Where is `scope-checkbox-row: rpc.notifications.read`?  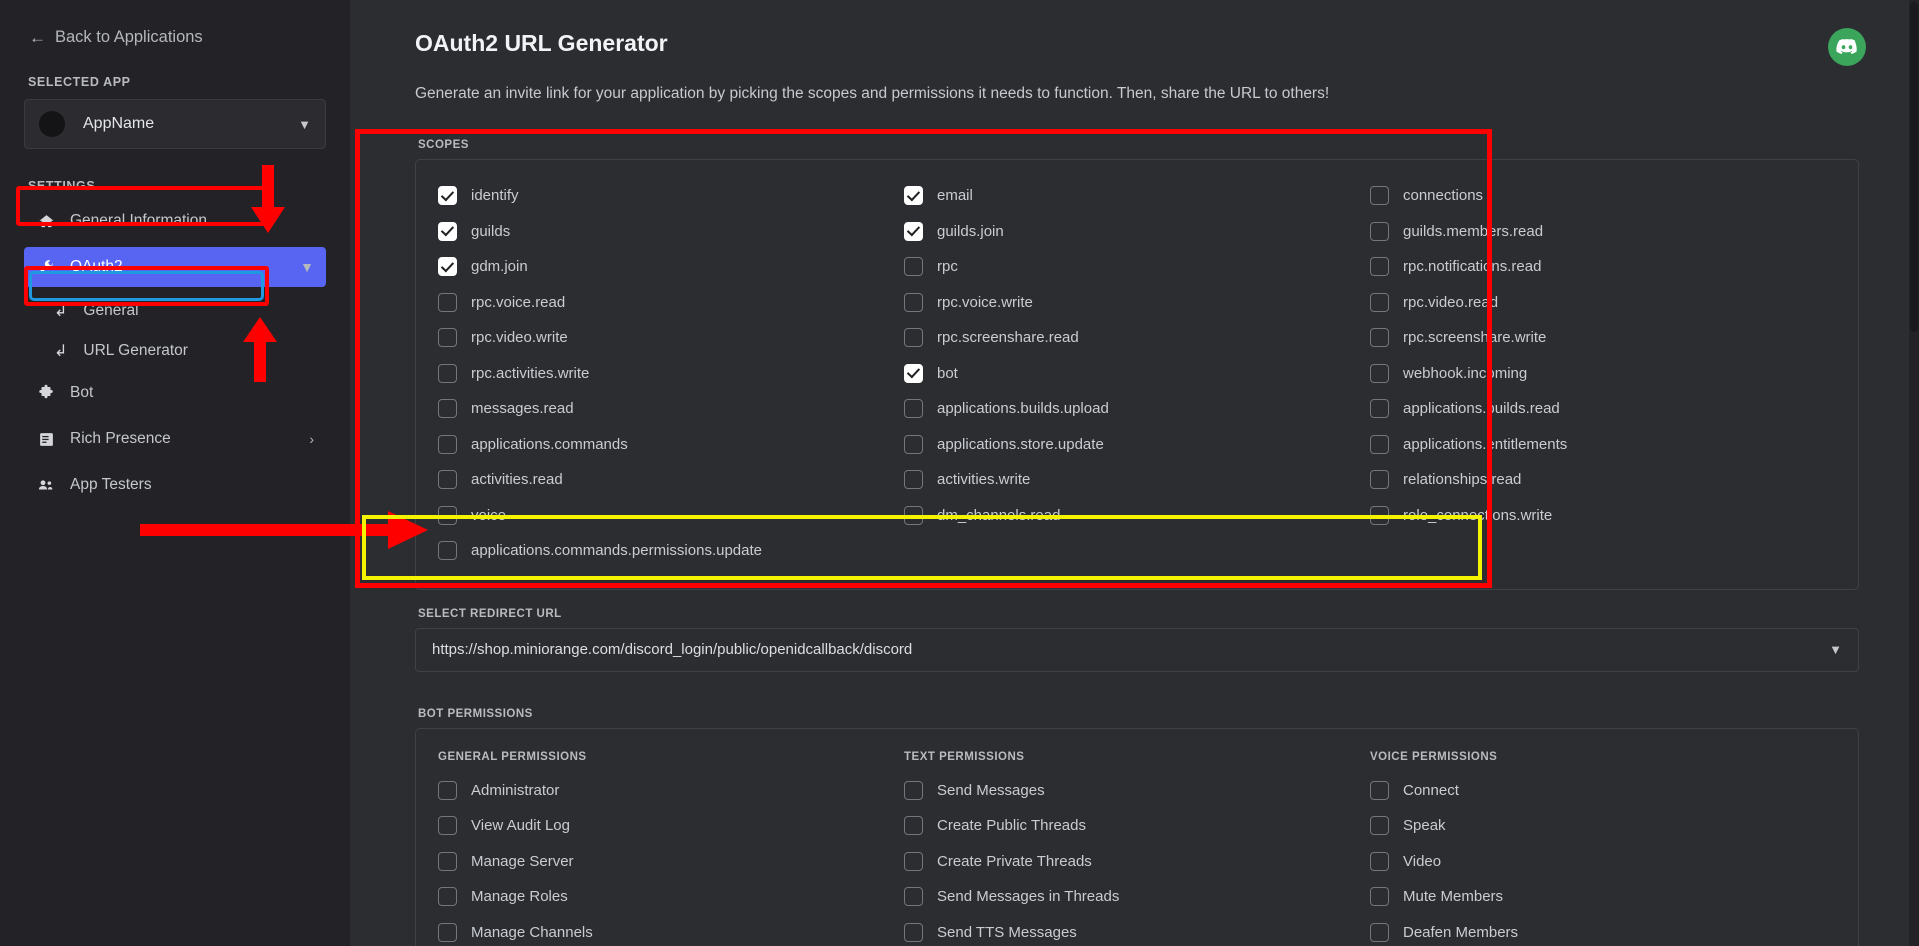 scope-checkbox-row: rpc.notifications.read is located at coordinates (1603, 267).